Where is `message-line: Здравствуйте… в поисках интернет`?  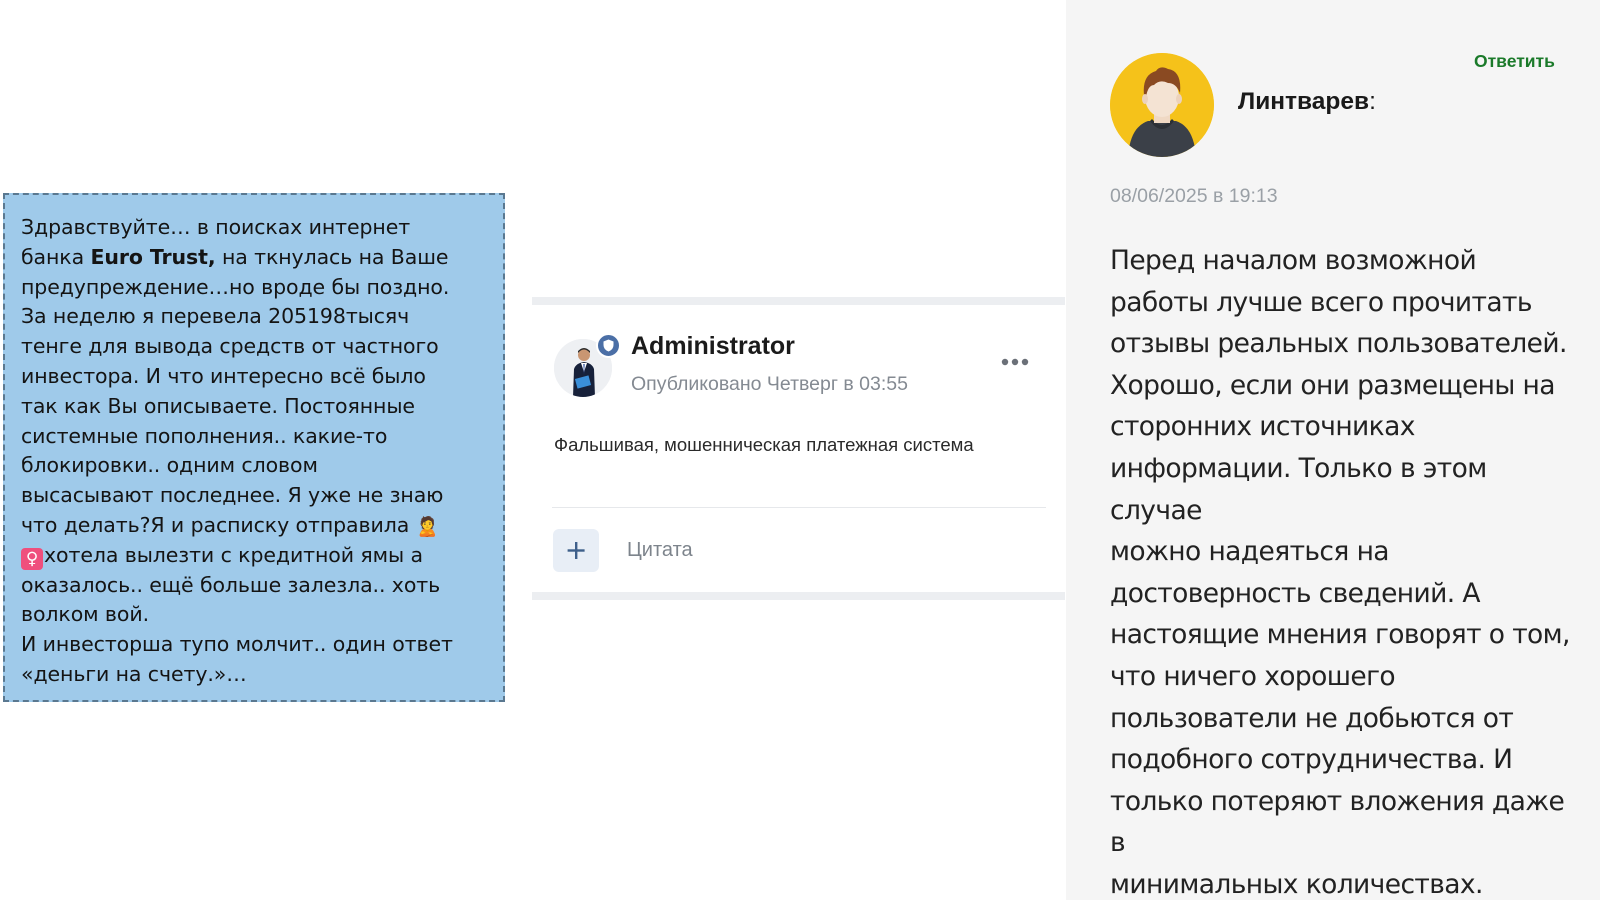 message-line: Здравствуйте… в поисках интернет is located at coordinates (216, 227).